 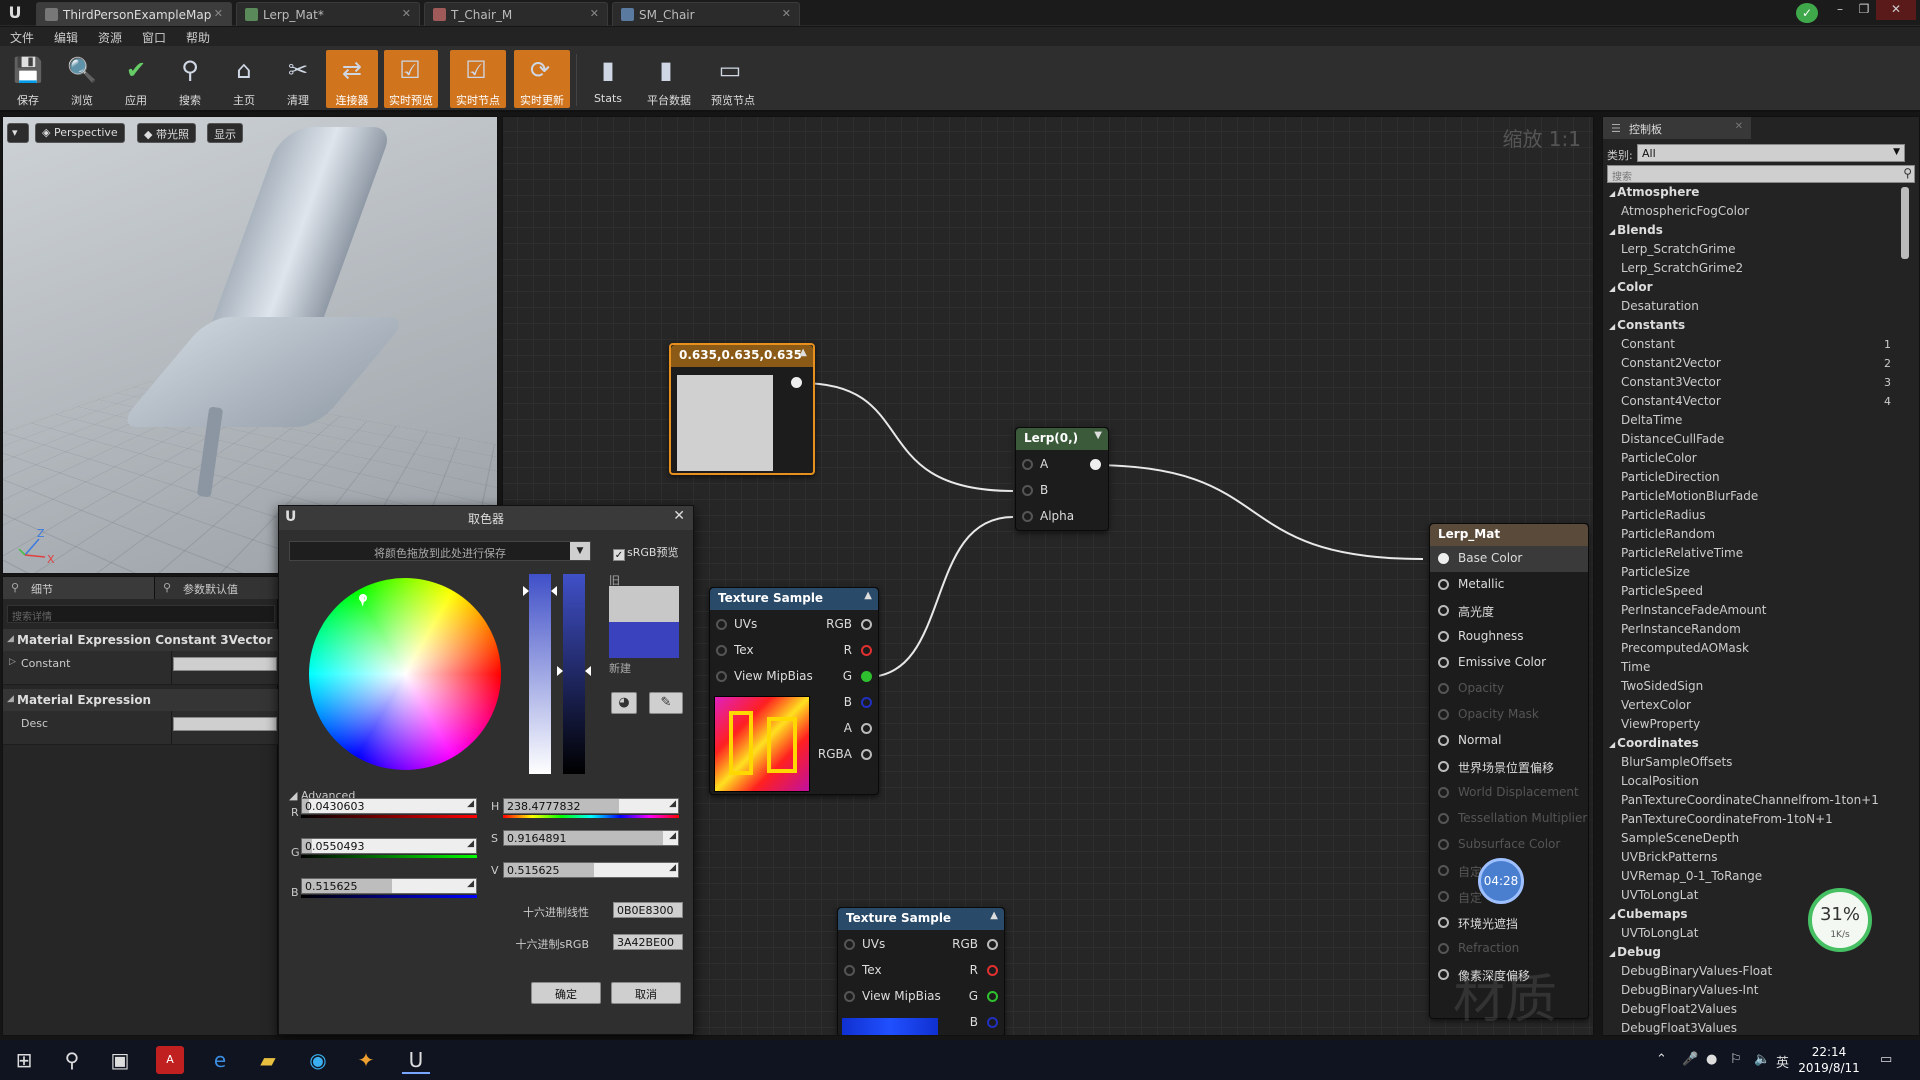 I want to click on network-monitor: 31% 1K/s, so click(x=1840, y=920).